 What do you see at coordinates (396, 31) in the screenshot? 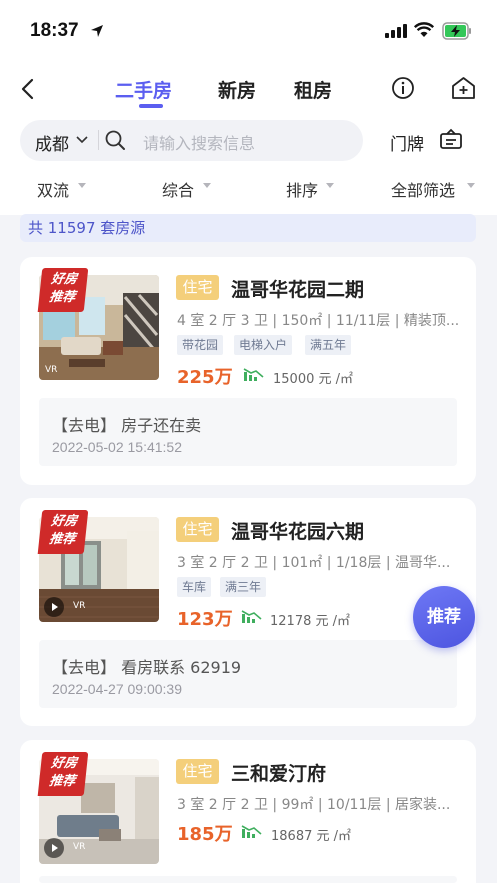
I see `cellular-signal-icon` at bounding box center [396, 31].